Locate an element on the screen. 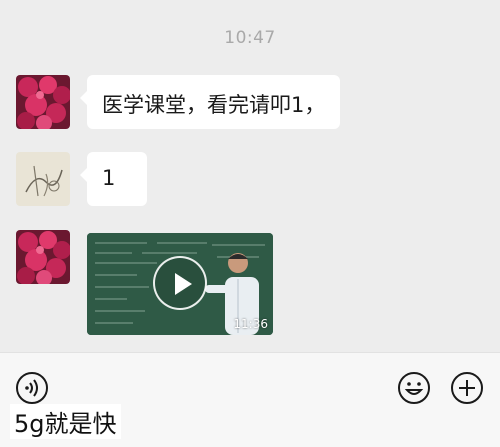  voice-icon is located at coordinates (32, 388).